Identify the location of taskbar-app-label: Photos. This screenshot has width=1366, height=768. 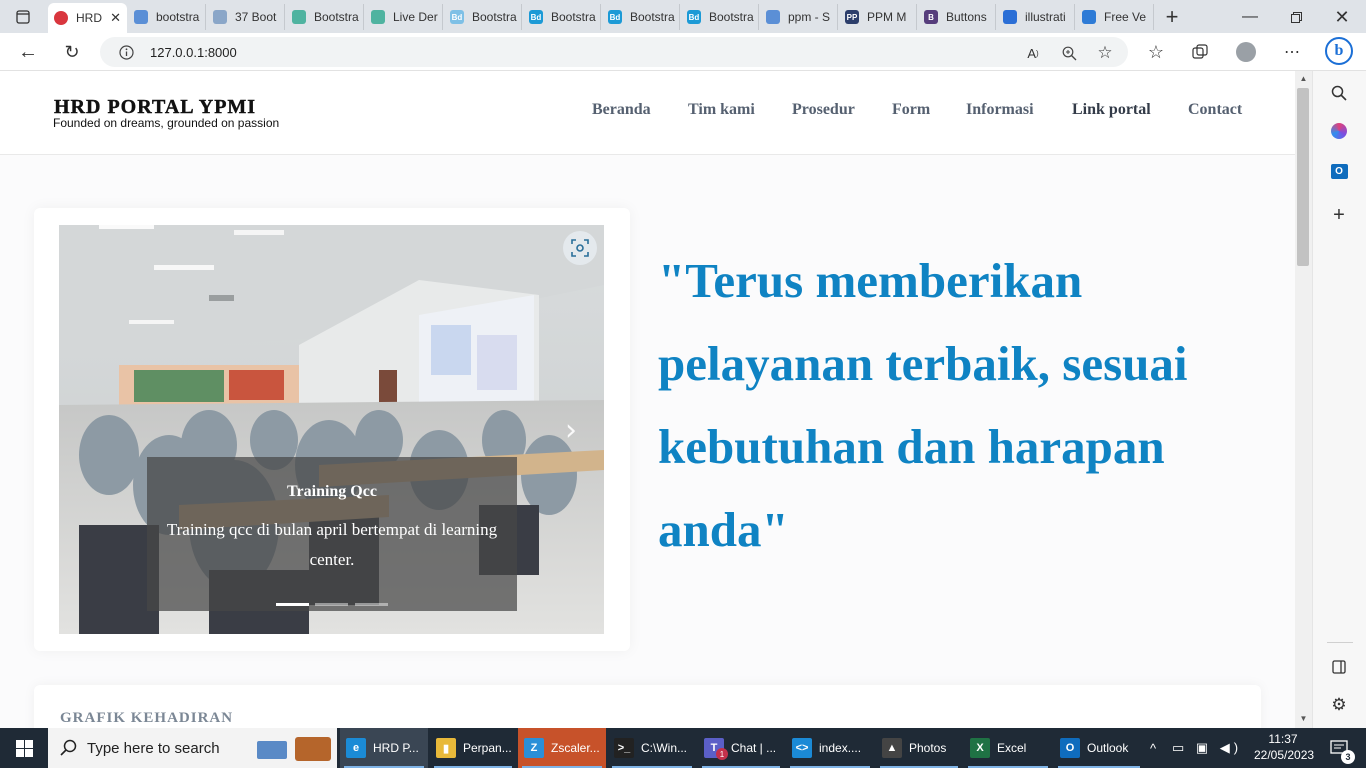
(928, 748).